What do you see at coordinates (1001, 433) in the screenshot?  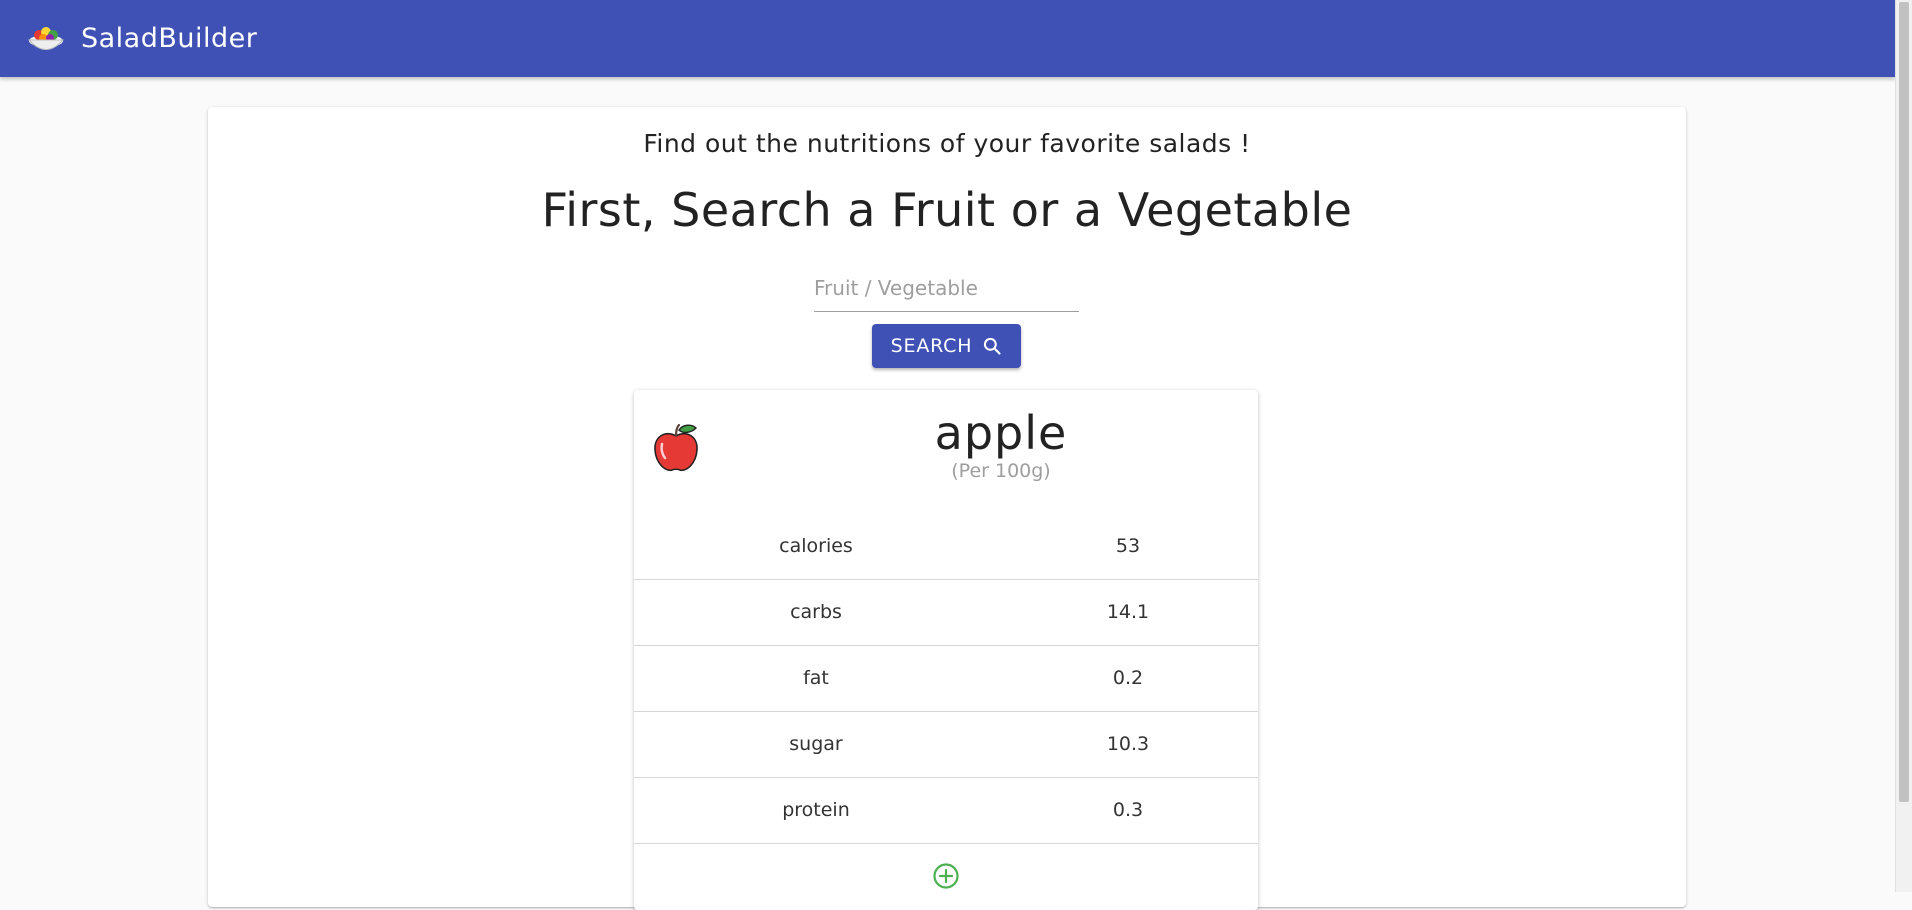 I see `food-name: apple` at bounding box center [1001, 433].